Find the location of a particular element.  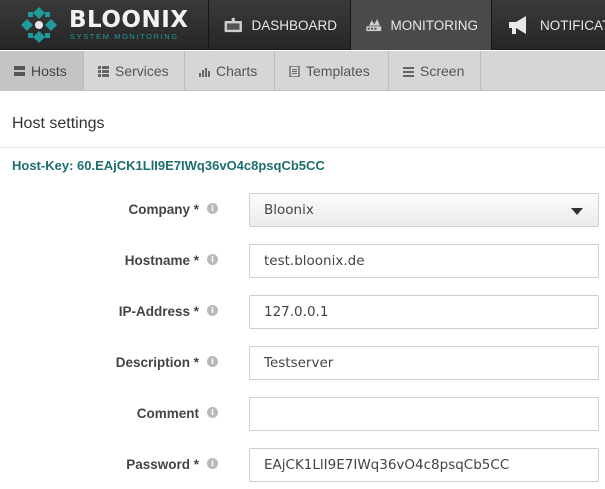

page-title: Host settings is located at coordinates (58, 123).